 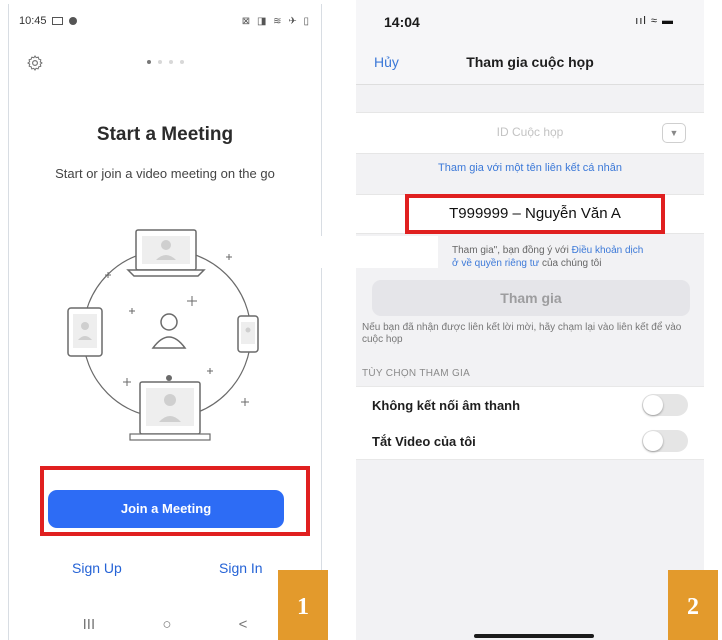 I want to click on option-label: Không kết nối âm thanh, so click(x=446, y=405).